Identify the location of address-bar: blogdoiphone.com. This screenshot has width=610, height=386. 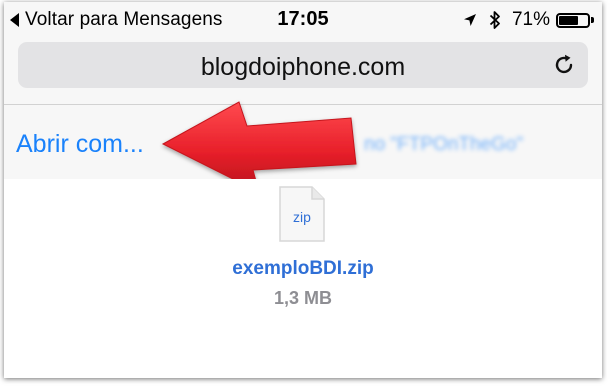
(303, 65).